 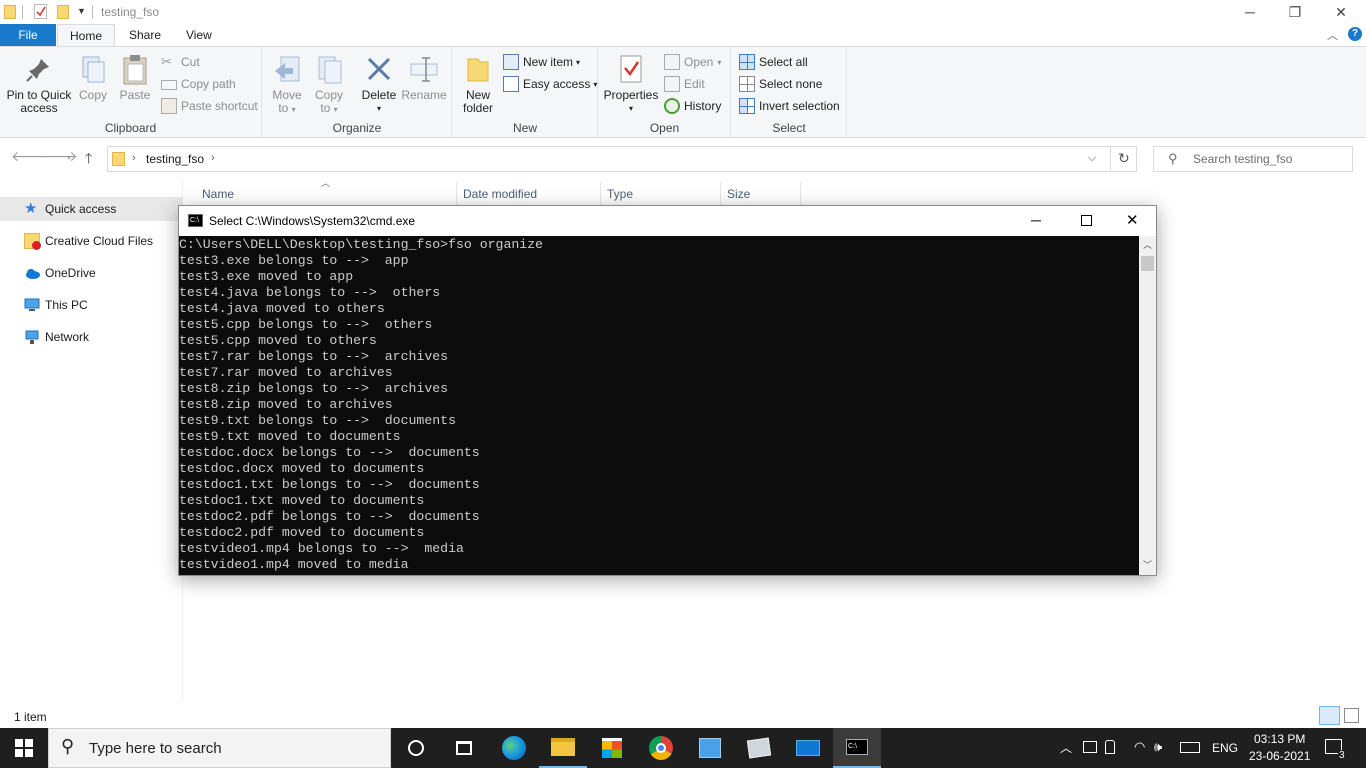 What do you see at coordinates (28, 35) in the screenshot?
I see `tab-file: File` at bounding box center [28, 35].